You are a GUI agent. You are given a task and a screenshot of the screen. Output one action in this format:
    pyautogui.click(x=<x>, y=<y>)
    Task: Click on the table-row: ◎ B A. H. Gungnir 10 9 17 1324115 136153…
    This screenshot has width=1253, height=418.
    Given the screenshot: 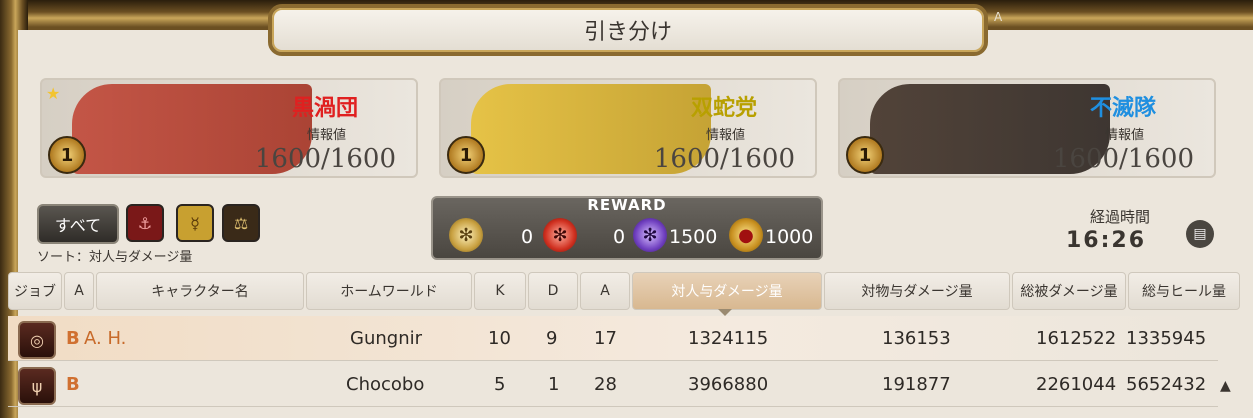 What is the action you would take?
    pyautogui.click(x=613, y=338)
    